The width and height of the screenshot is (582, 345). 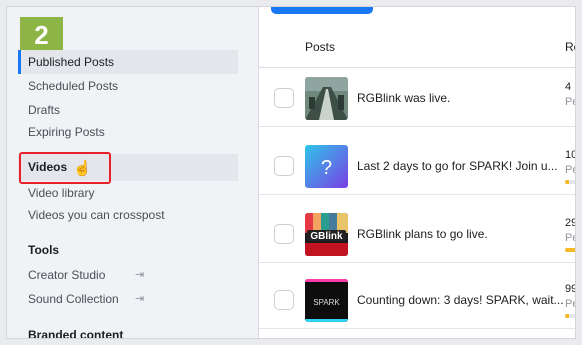 I want to click on reach-value: 105, so click(x=570, y=155).